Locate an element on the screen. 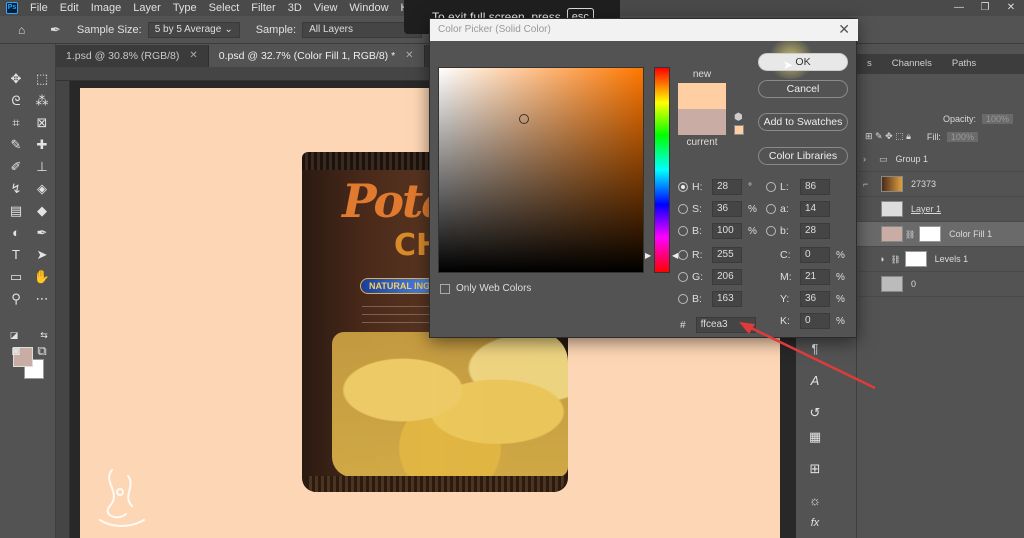  out-of-gamut-cube-icon: ⬢ is located at coordinates (739, 118).